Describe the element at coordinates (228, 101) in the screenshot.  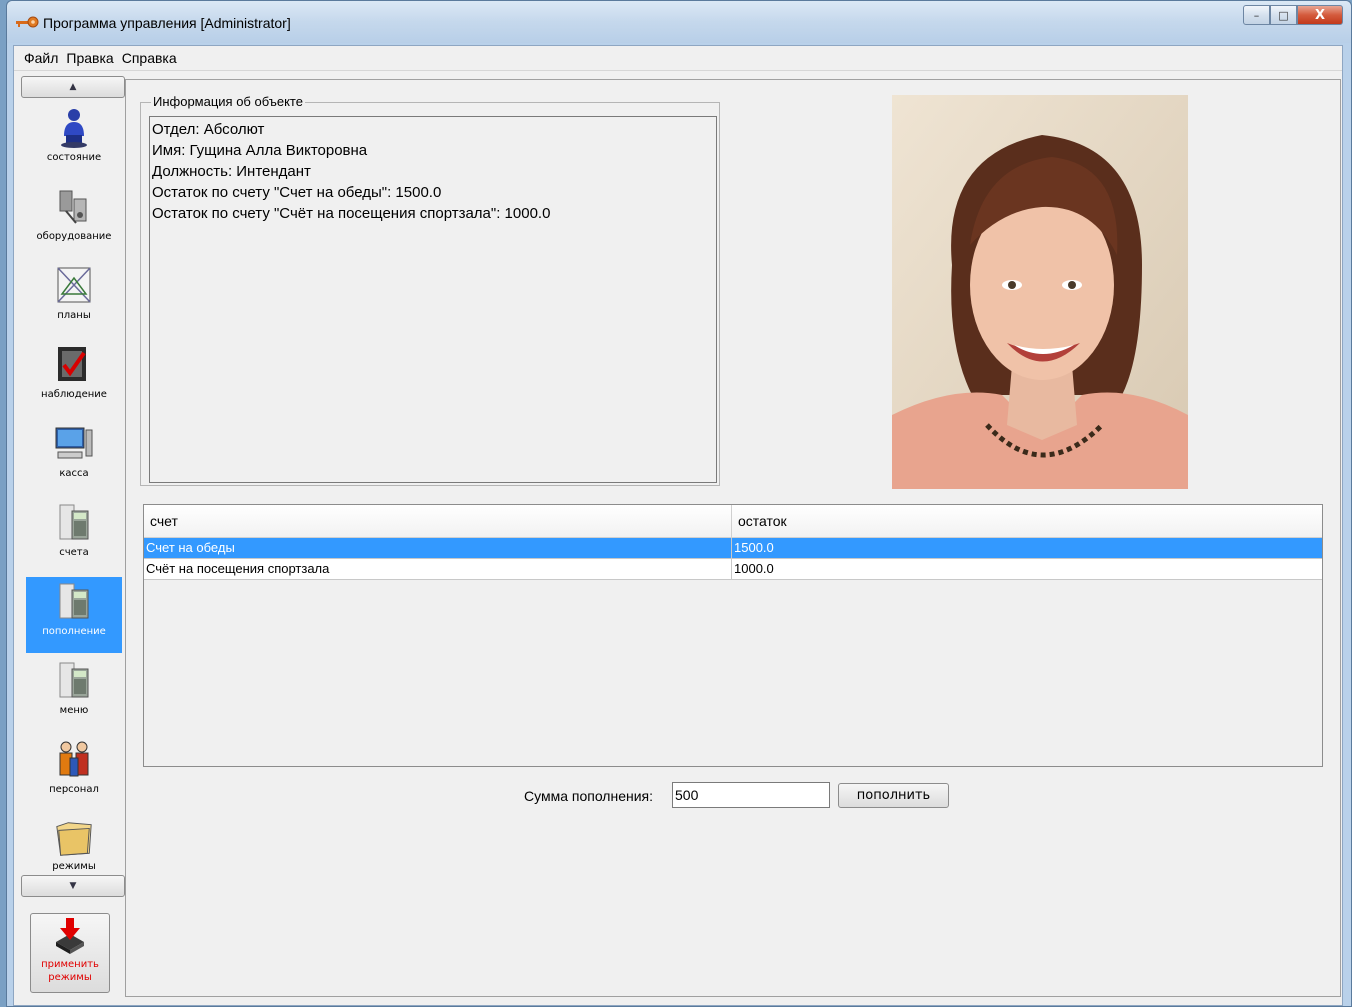
I see `object-info-title: Информация об объекте` at that location.